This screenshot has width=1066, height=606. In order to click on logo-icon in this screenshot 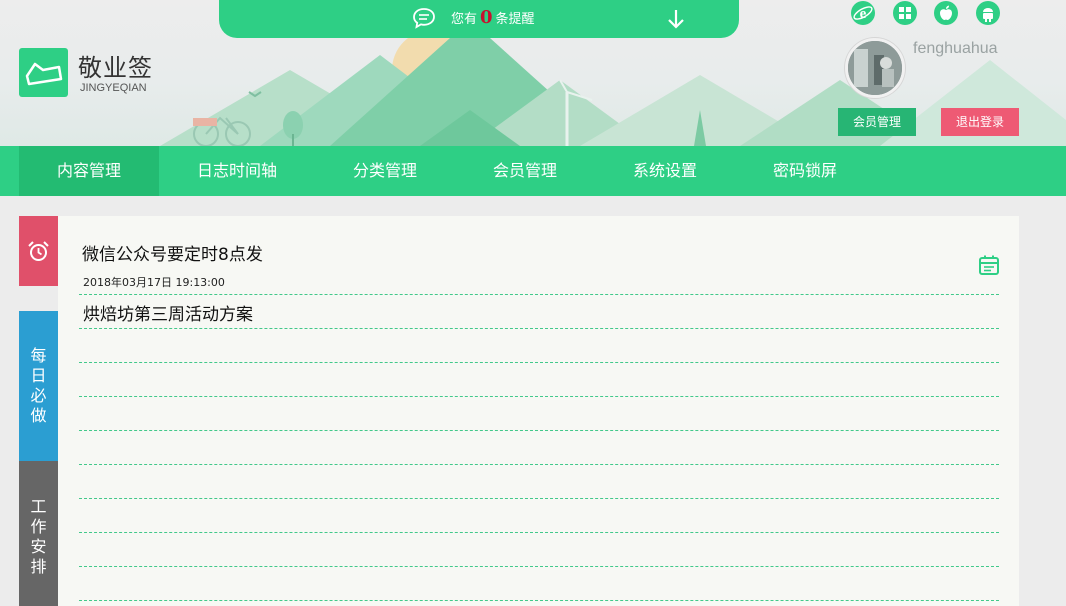, I will do `click(44, 74)`.